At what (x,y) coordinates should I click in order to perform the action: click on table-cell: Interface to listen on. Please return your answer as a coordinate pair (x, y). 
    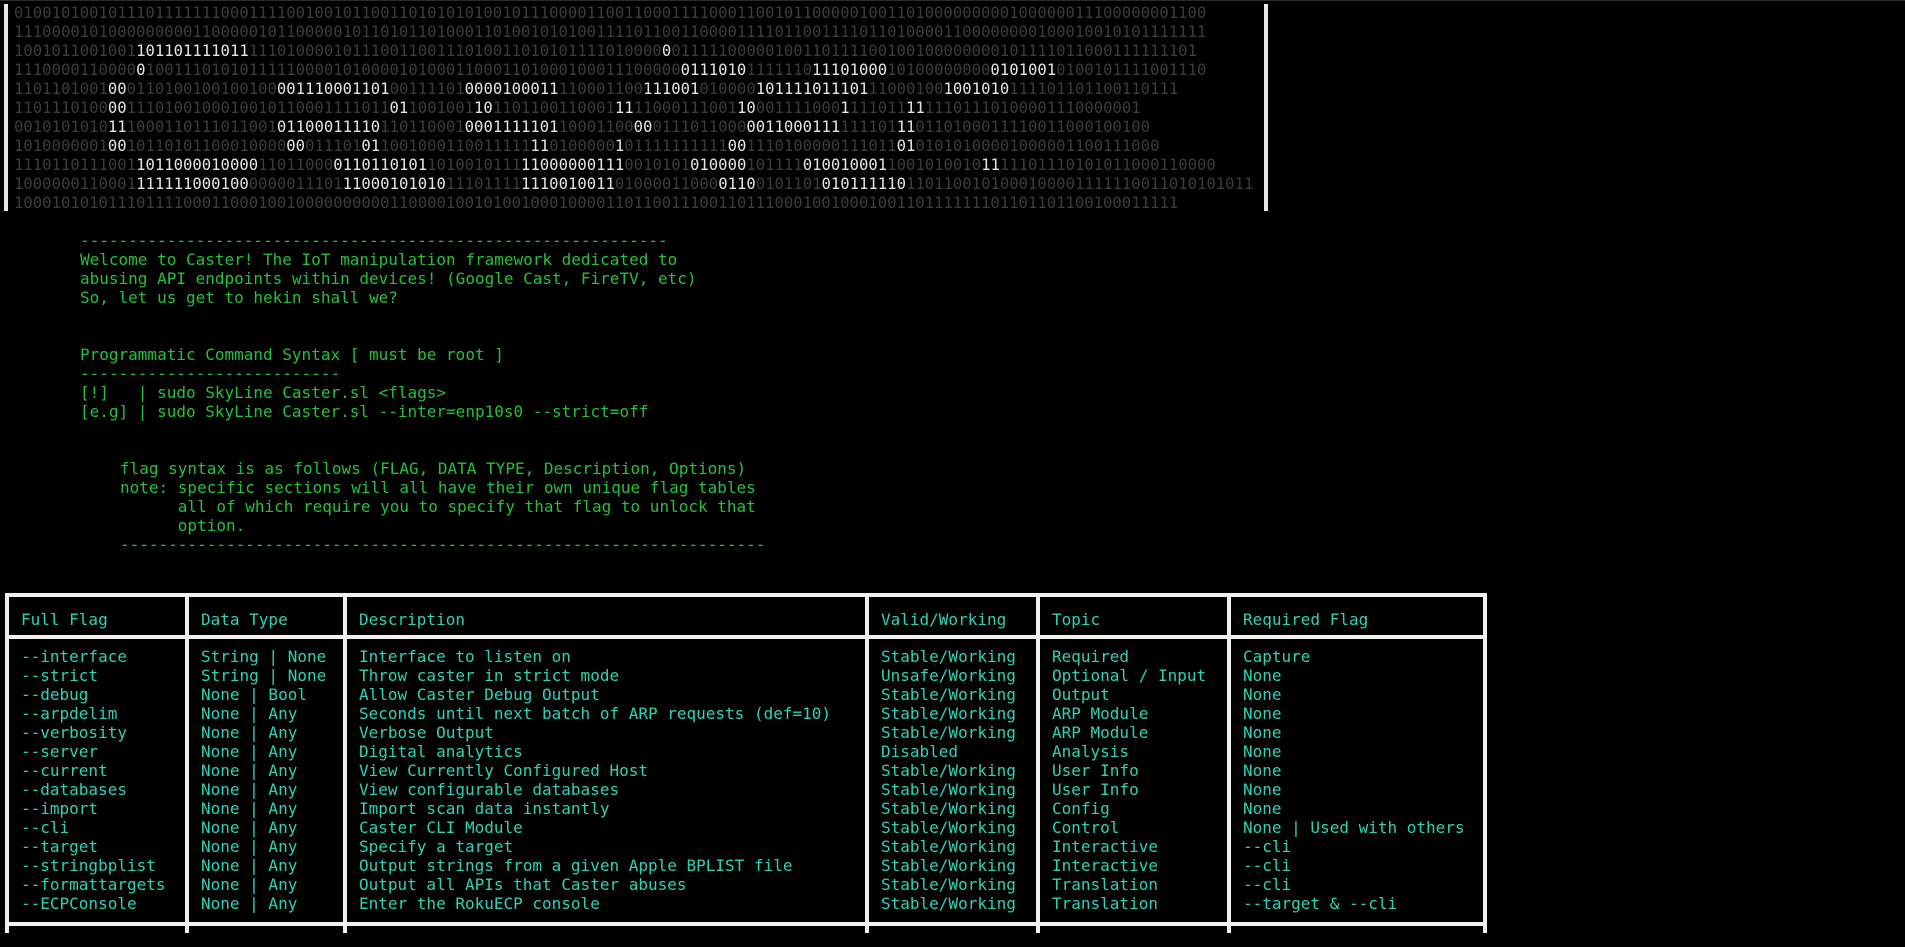
    Looking at the image, I should click on (465, 656).